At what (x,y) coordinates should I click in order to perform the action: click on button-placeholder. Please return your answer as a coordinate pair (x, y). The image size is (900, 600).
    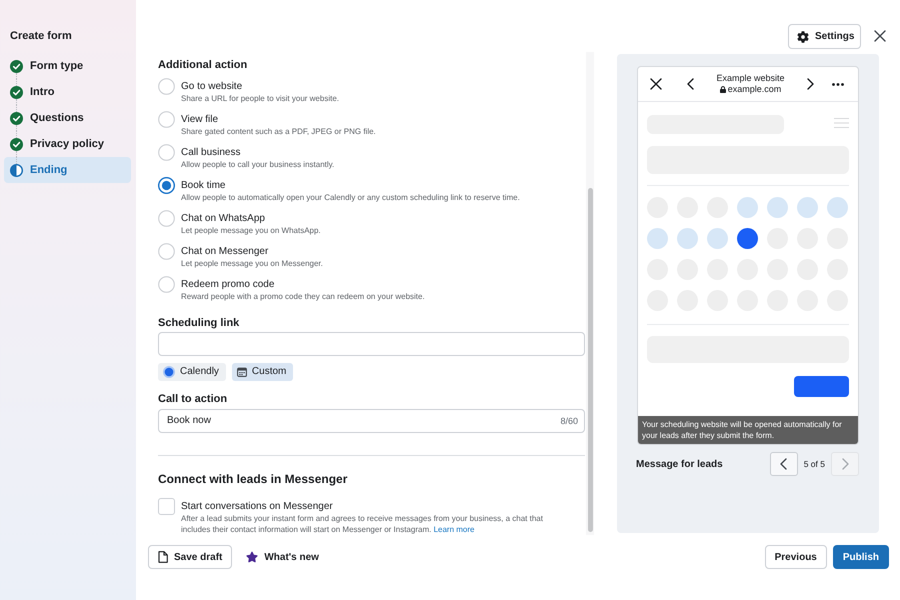
    Looking at the image, I should click on (821, 386).